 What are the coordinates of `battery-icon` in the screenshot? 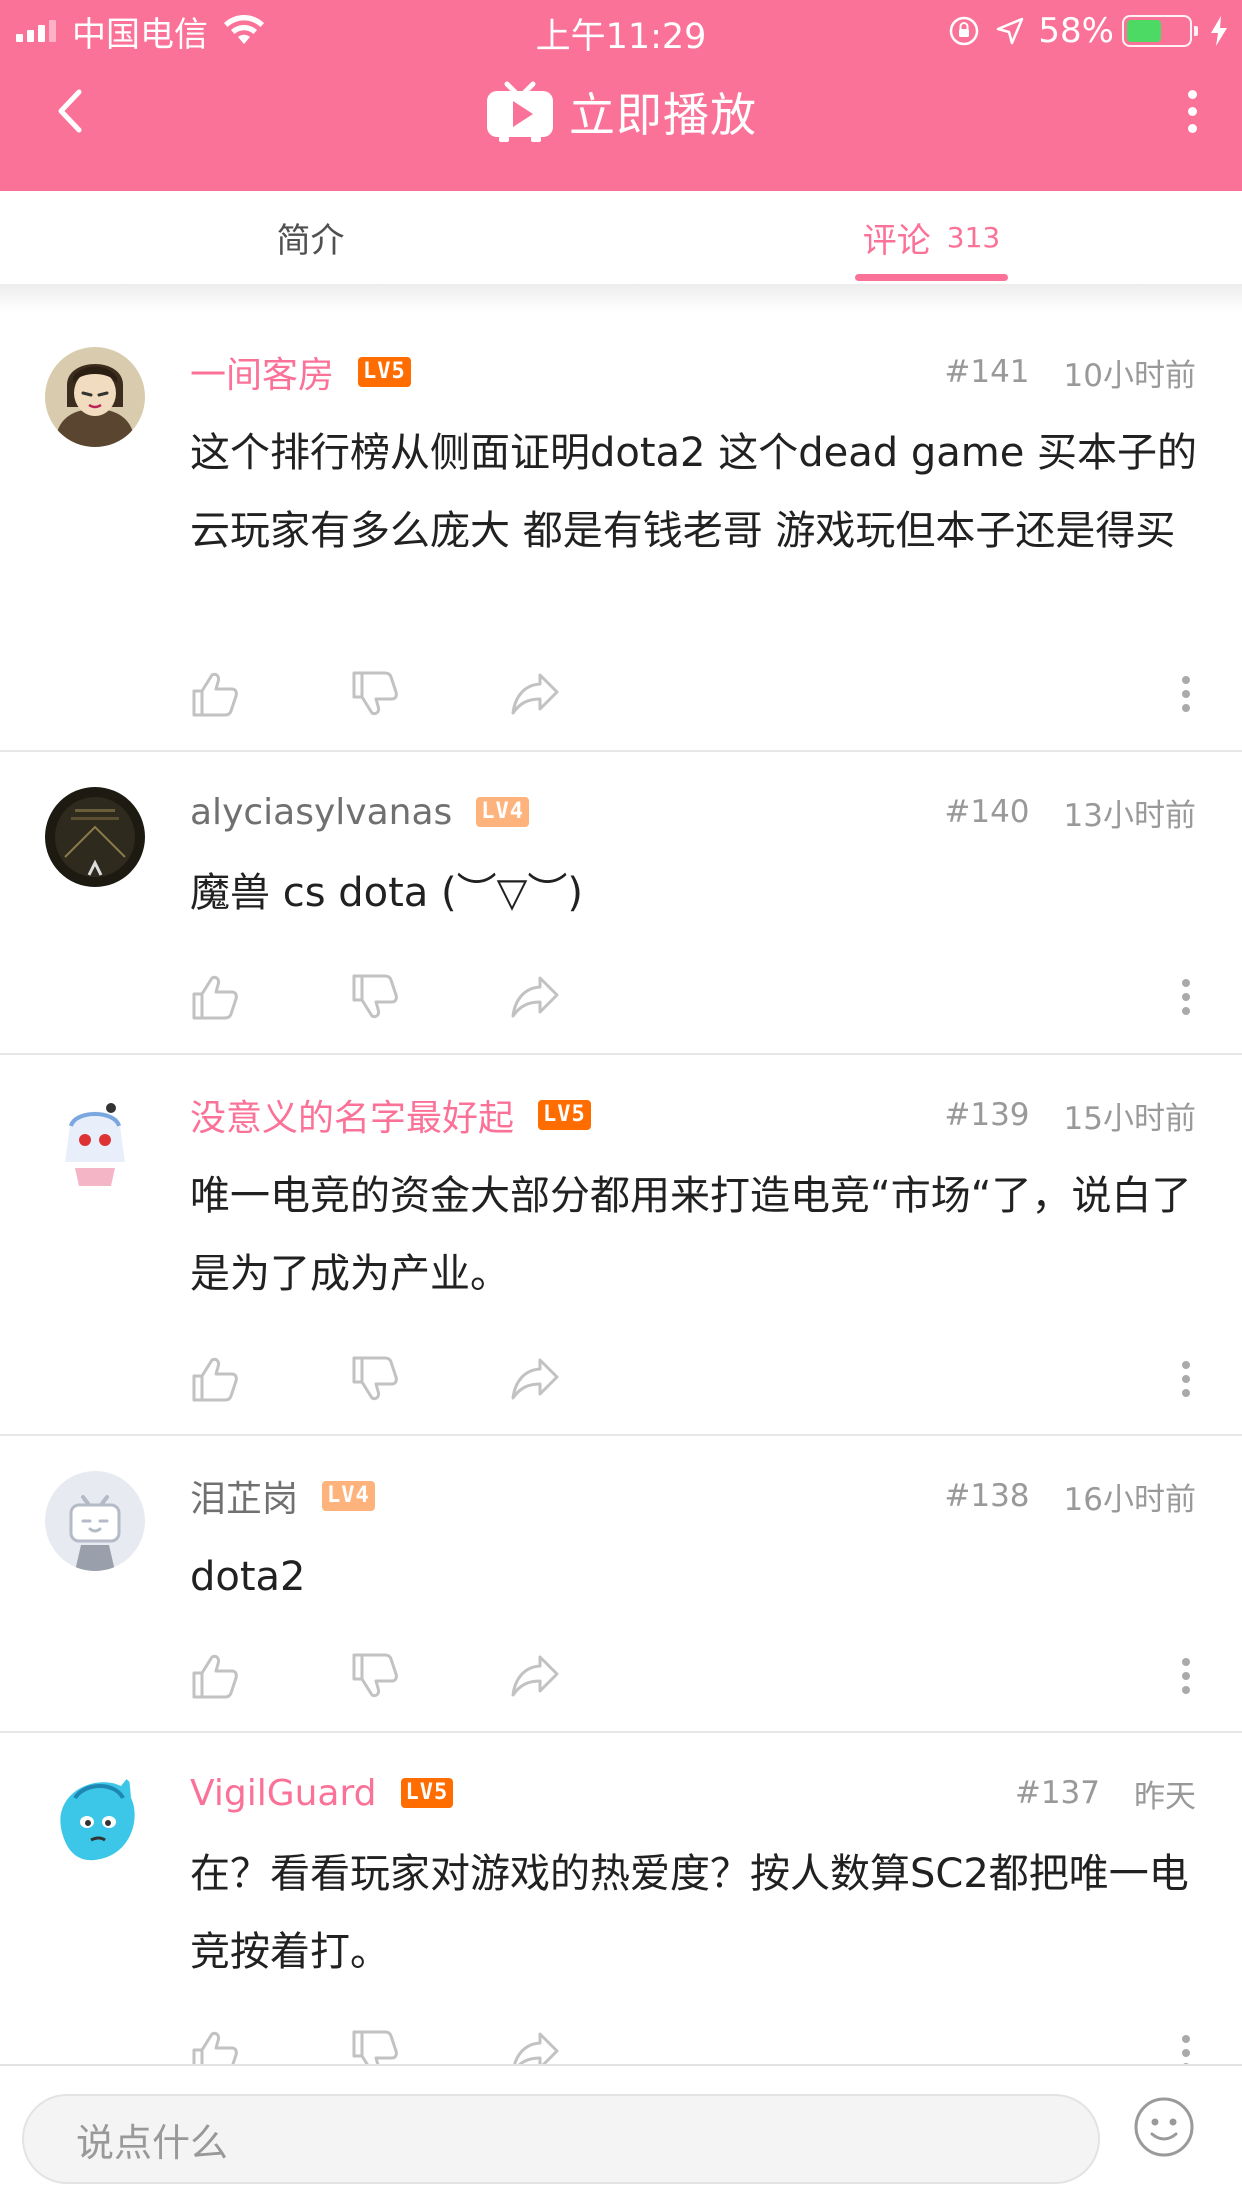 It's located at (1160, 31).